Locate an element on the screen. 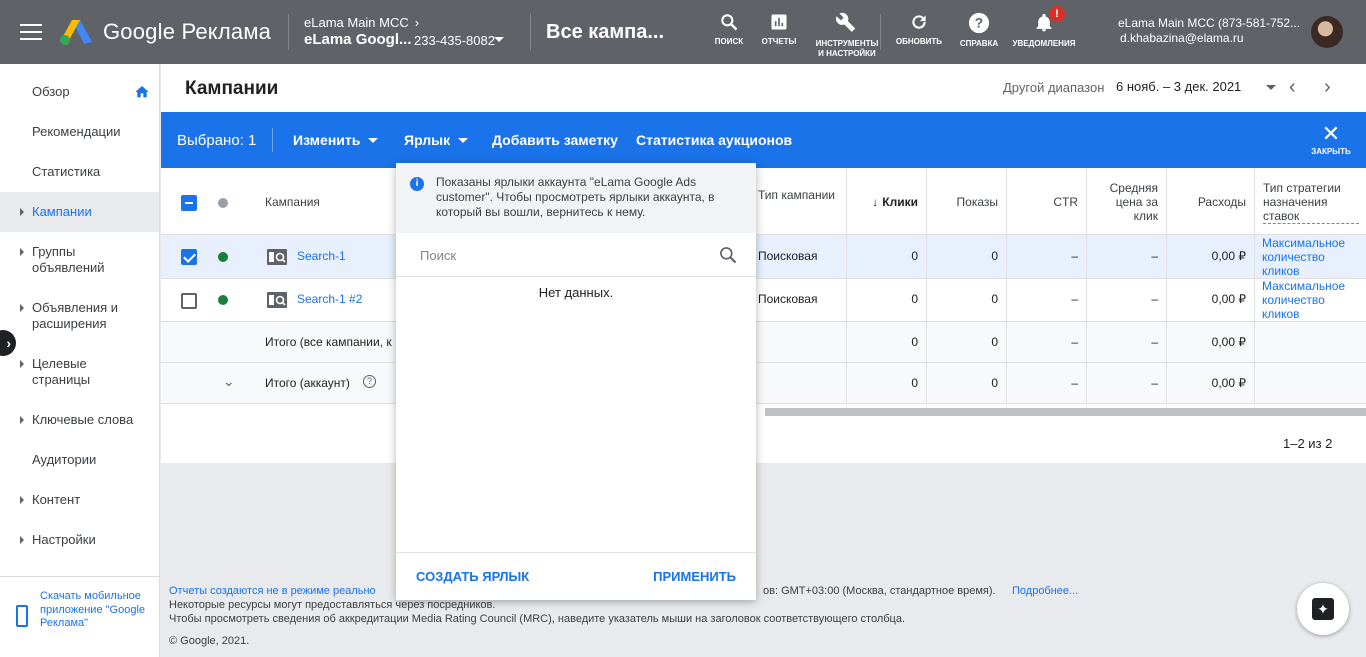  sidebar-item-ads-extensions: Объявления и расширения is located at coordinates (75, 316).